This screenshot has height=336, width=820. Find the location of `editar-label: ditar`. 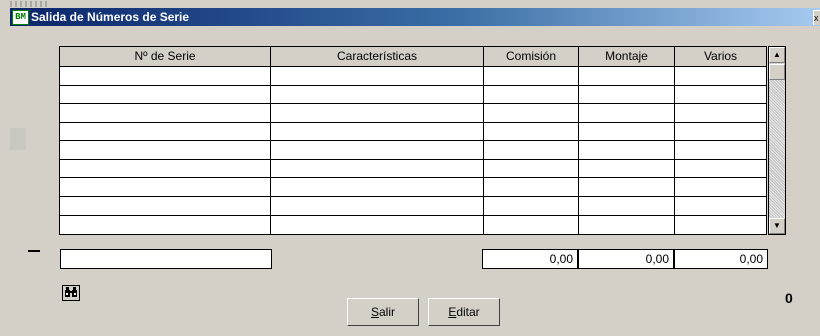

editar-label: ditar is located at coordinates (468, 312).